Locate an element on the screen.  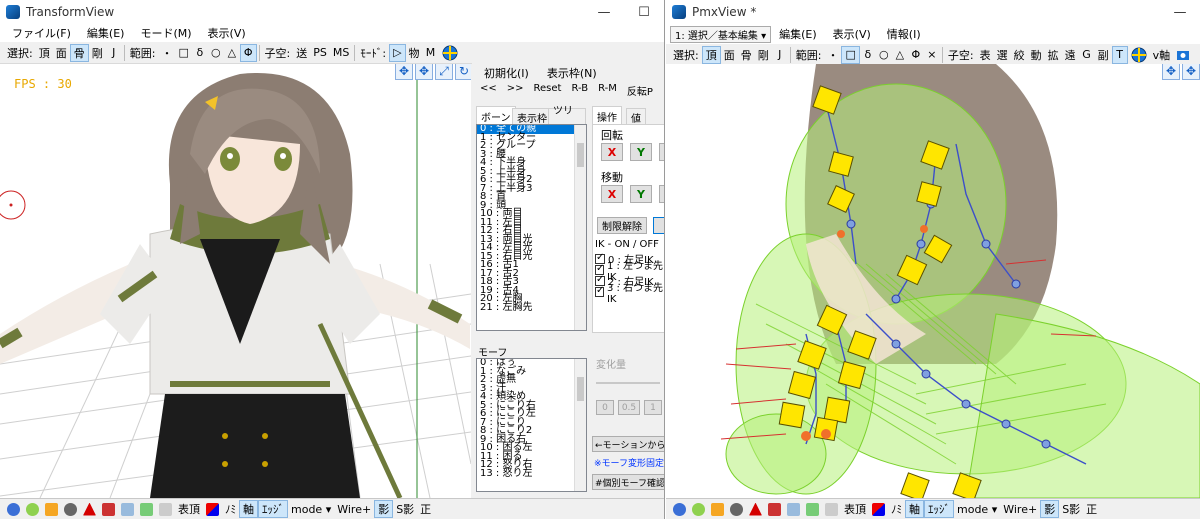
tab-tree: ツリー is located at coordinates (567, 119).